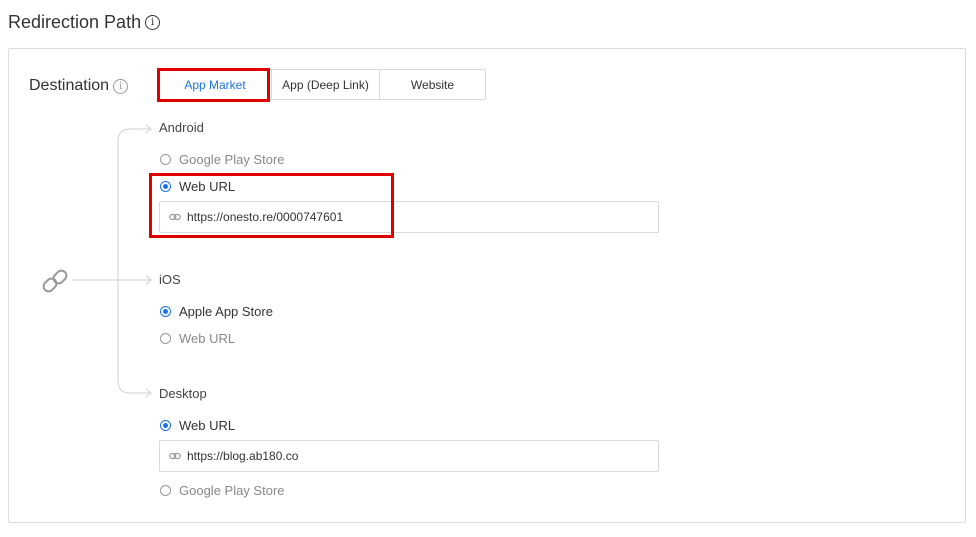 The height and width of the screenshot is (537, 976). I want to click on desktop-url-value: https://blog.ab180.co, so click(243, 456).